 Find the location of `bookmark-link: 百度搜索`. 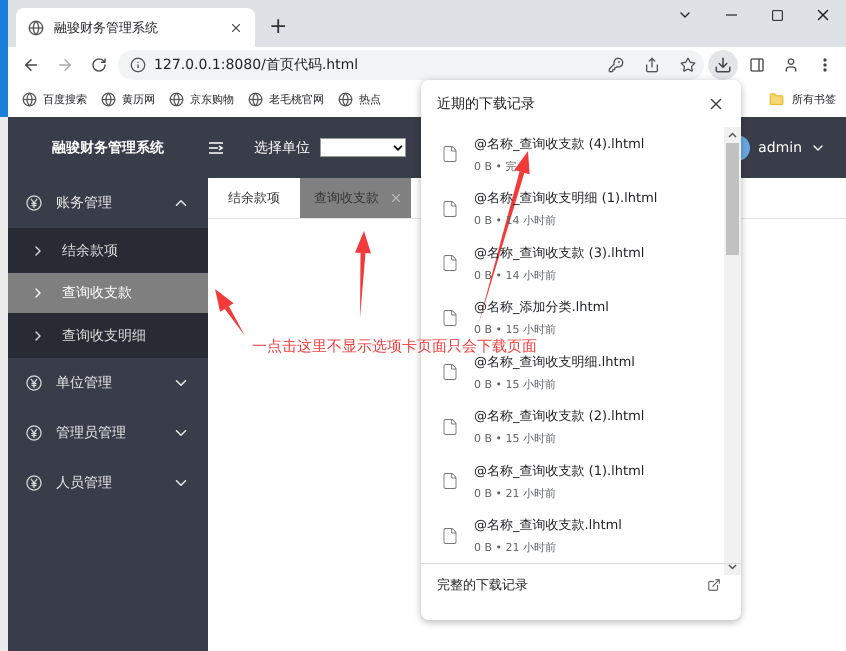

bookmark-link: 百度搜索 is located at coordinates (54, 99).